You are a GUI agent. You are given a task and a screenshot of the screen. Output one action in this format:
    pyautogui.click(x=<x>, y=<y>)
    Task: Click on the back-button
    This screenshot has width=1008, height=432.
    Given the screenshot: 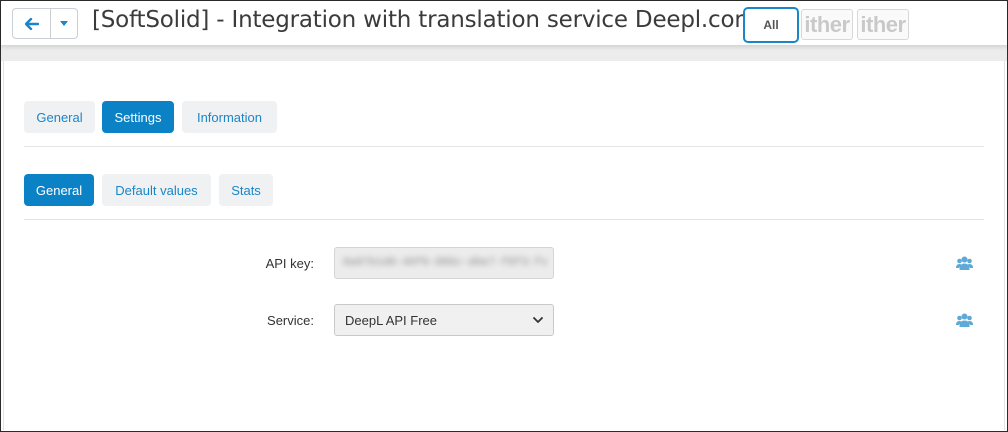 What is the action you would take?
    pyautogui.click(x=32, y=23)
    